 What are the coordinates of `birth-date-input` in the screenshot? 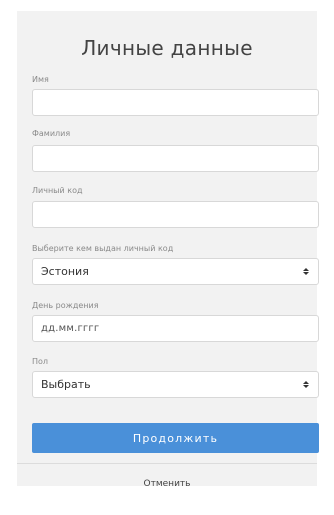 It's located at (175, 328).